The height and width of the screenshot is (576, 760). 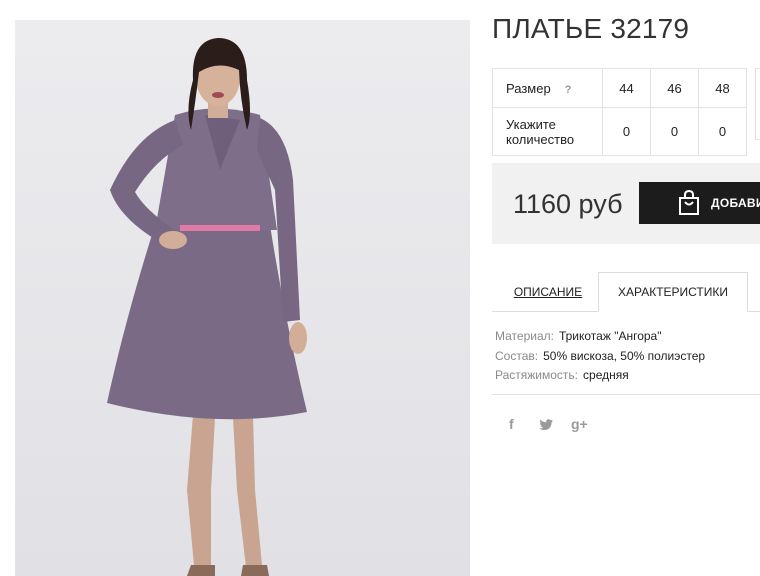 I want to click on size-48: 48, so click(x=722, y=88).